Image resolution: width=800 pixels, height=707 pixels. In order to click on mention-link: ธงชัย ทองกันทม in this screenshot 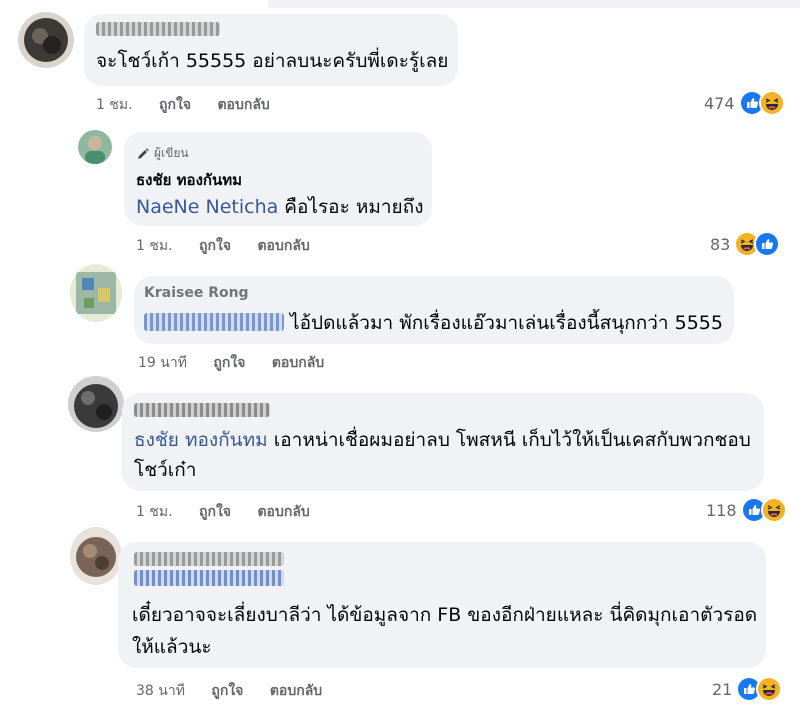, I will do `click(201, 440)`.